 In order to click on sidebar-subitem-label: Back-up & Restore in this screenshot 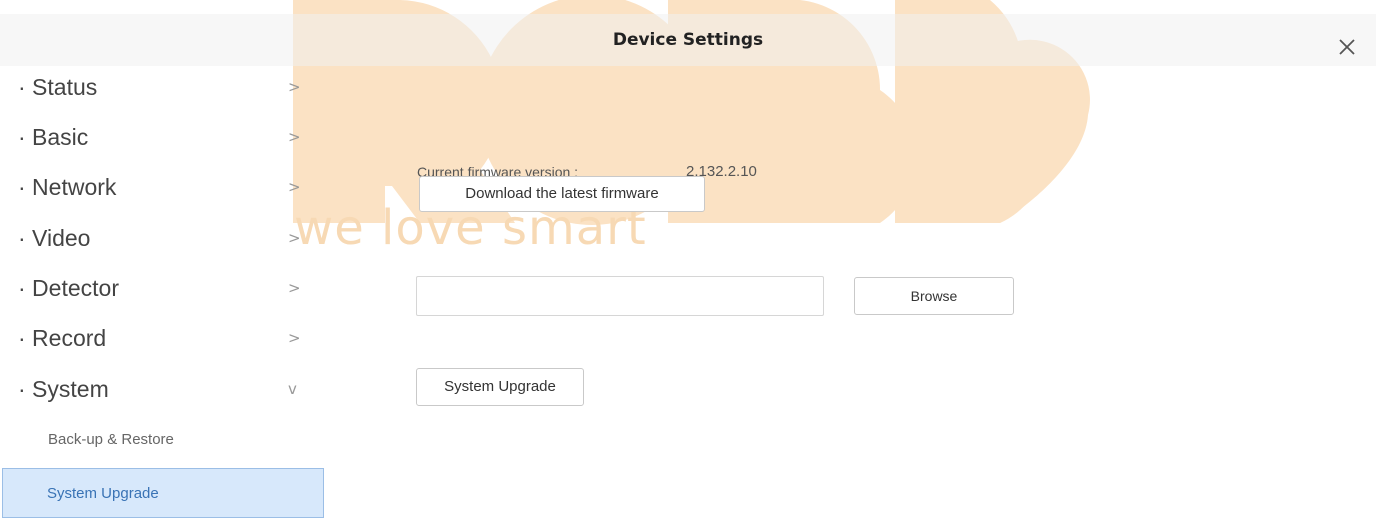, I will do `click(111, 439)`.